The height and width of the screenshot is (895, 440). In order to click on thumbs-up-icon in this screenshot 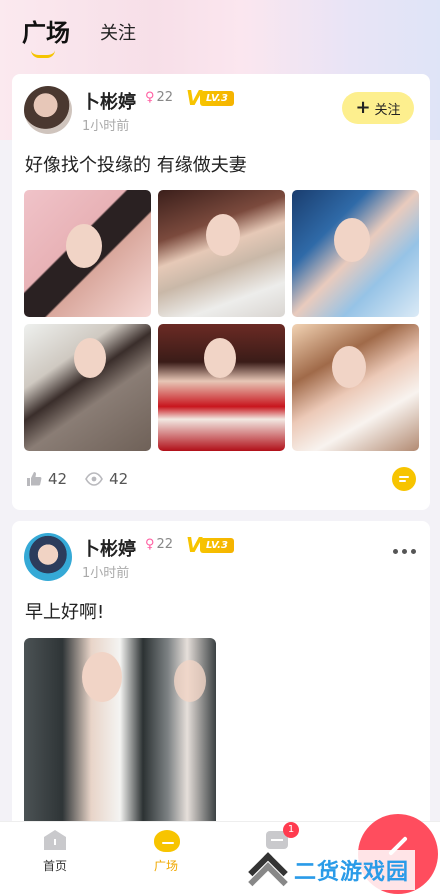, I will do `click(34, 479)`.